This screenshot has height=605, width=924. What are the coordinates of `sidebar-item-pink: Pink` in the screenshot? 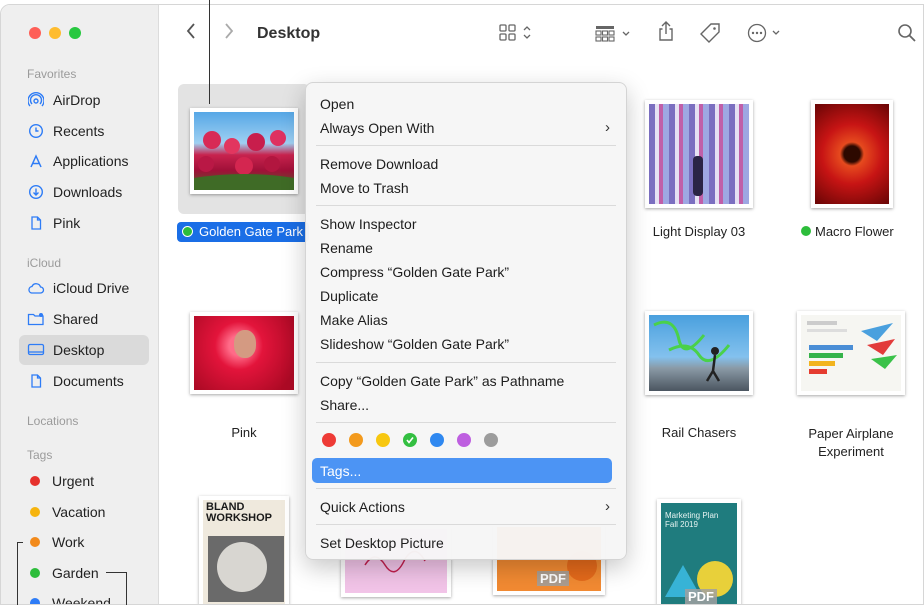 It's located at (84, 223).